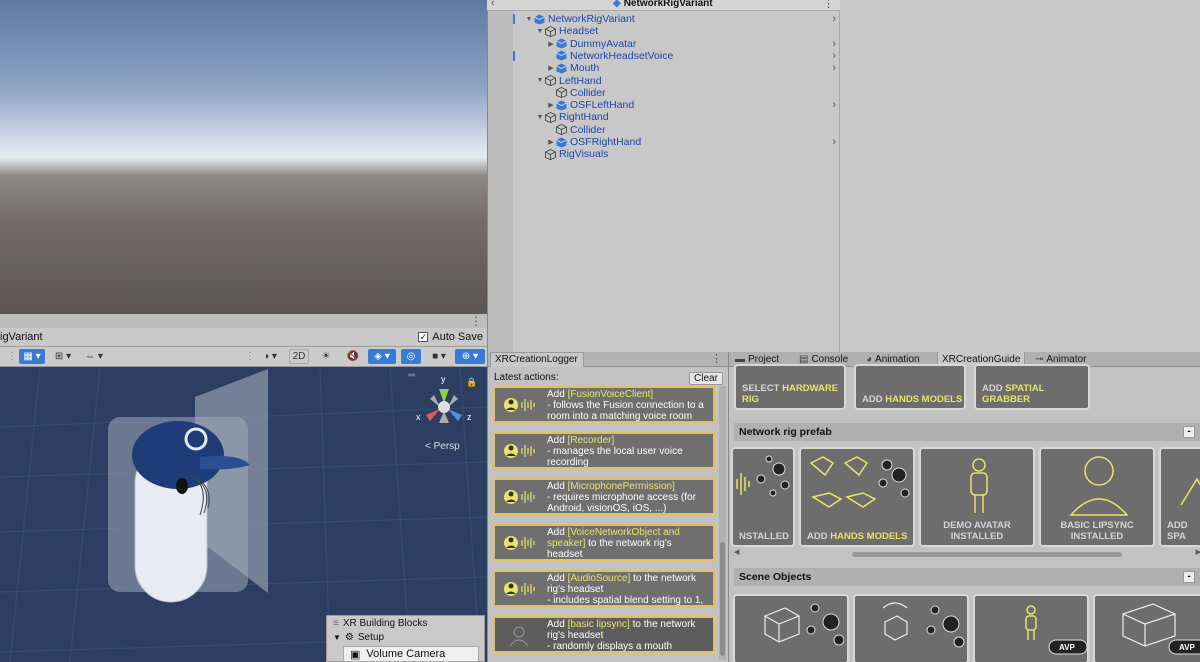 The width and height of the screenshot is (1200, 662). What do you see at coordinates (270, 356) in the screenshot?
I see `shading-mode-button: ◑ ▾` at bounding box center [270, 356].